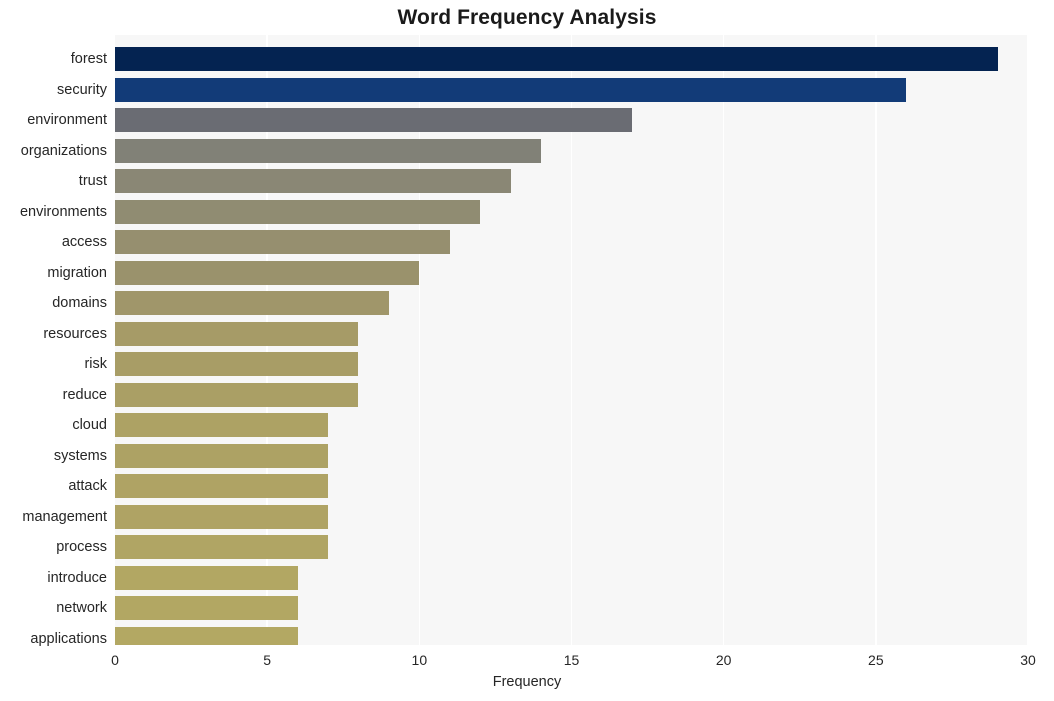 The image size is (1054, 701). I want to click on bar-trust, so click(313, 181).